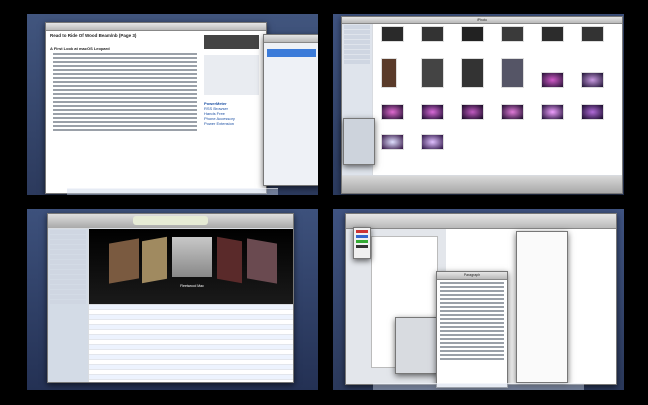  I want to click on background-window, so click(290, 110).